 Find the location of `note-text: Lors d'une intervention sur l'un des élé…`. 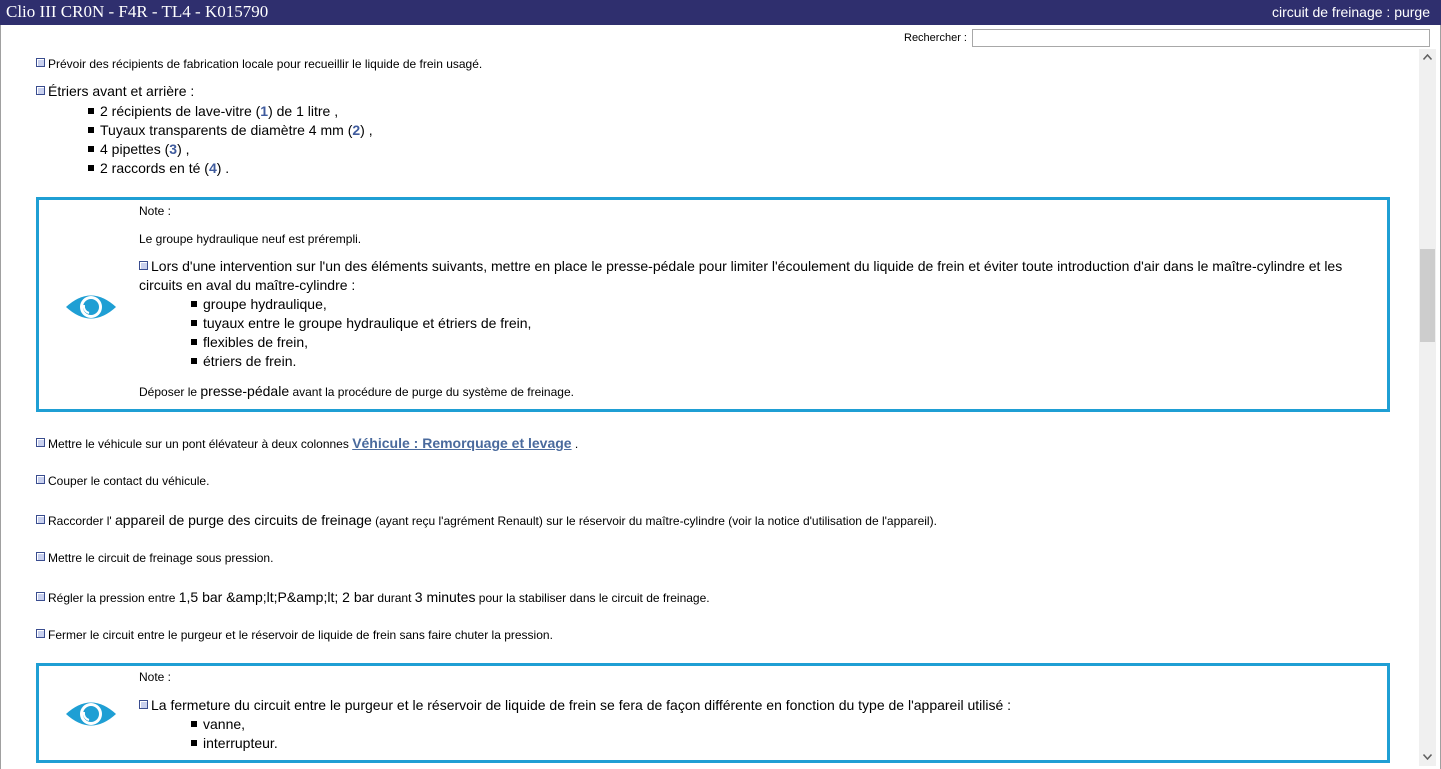

note-text: Lors d'une intervention sur l'un des élé… is located at coordinates (740, 266).